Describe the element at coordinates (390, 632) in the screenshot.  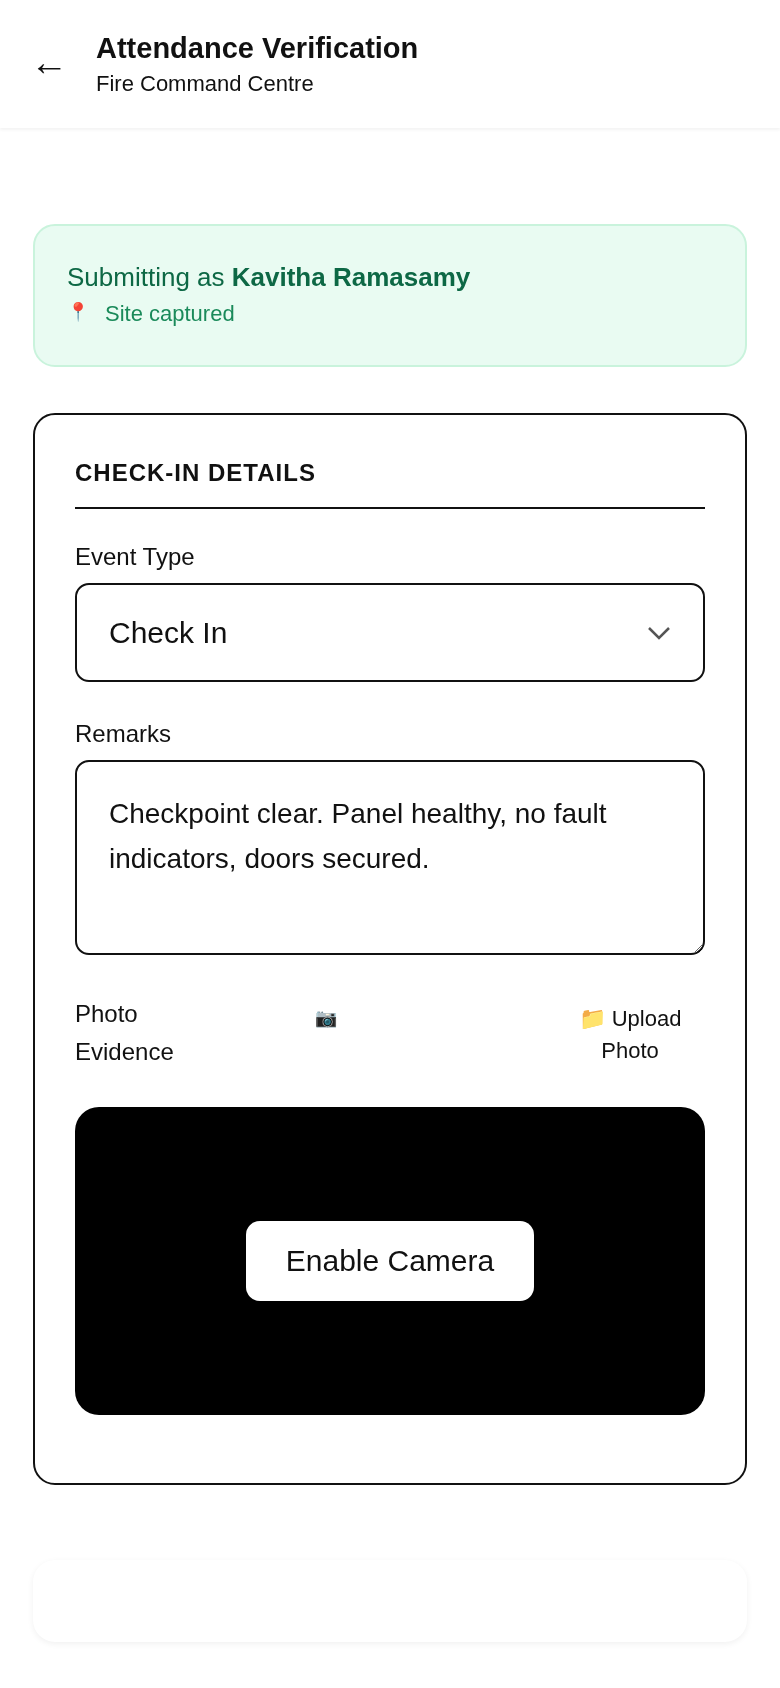
I see `event-type-select: Check In` at that location.